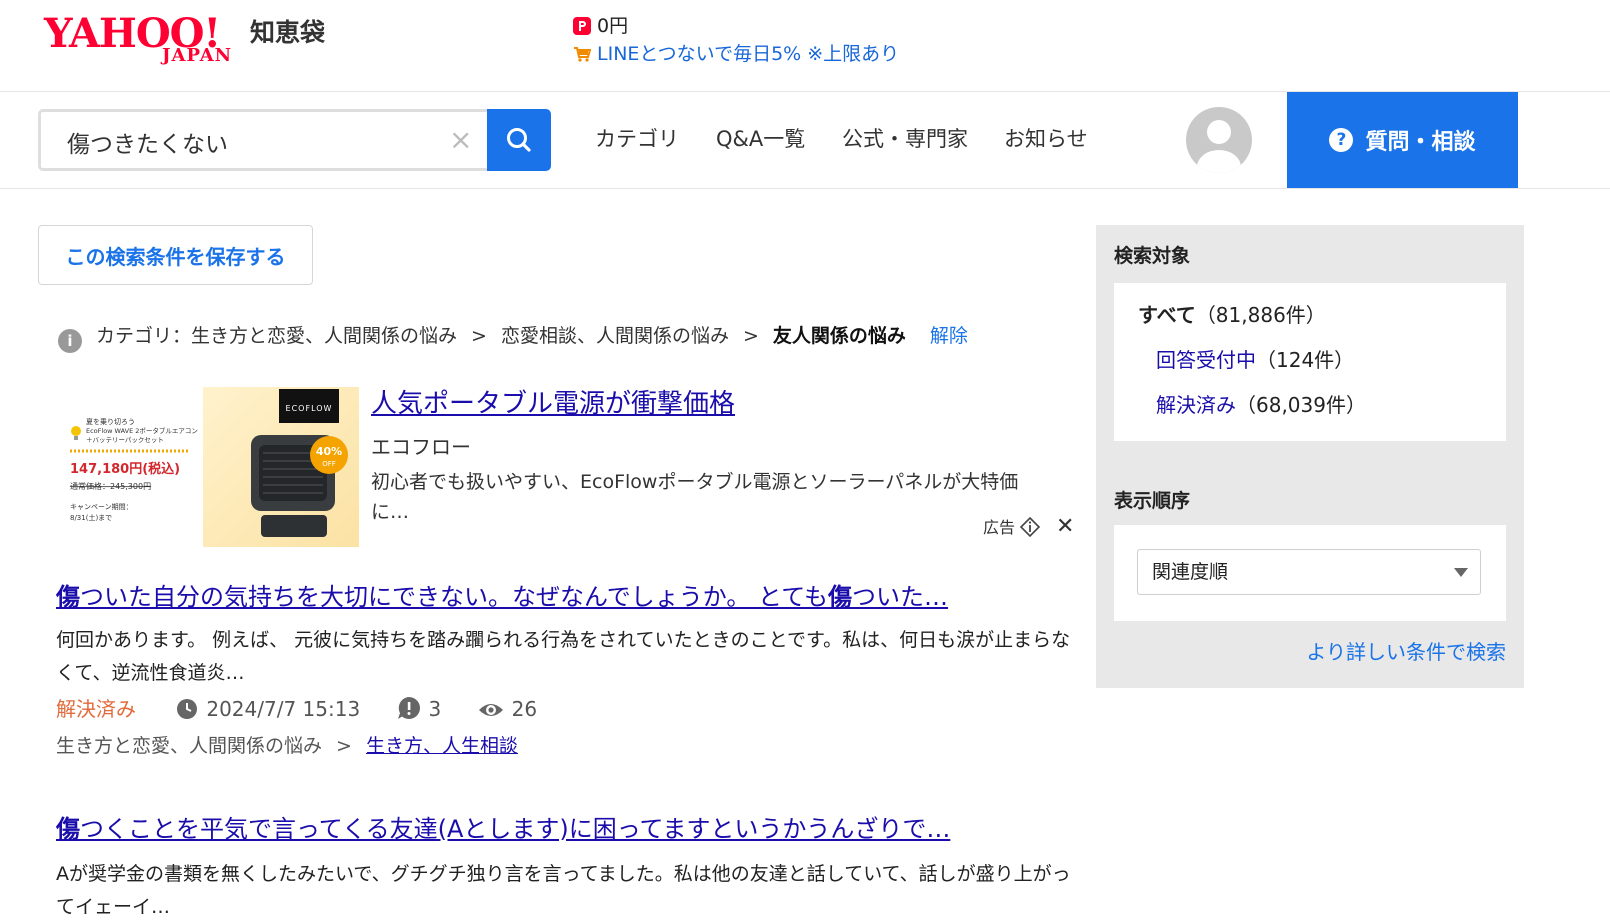  Describe the element at coordinates (329, 451) in the screenshot. I see `discount-text: 40%` at that location.